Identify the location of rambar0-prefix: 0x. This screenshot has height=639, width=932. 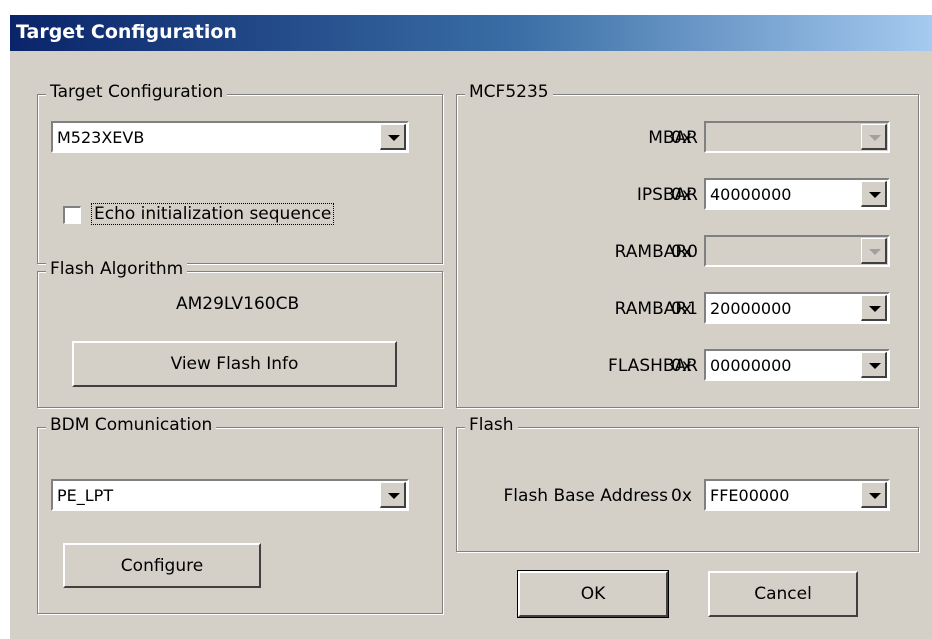
(681, 252).